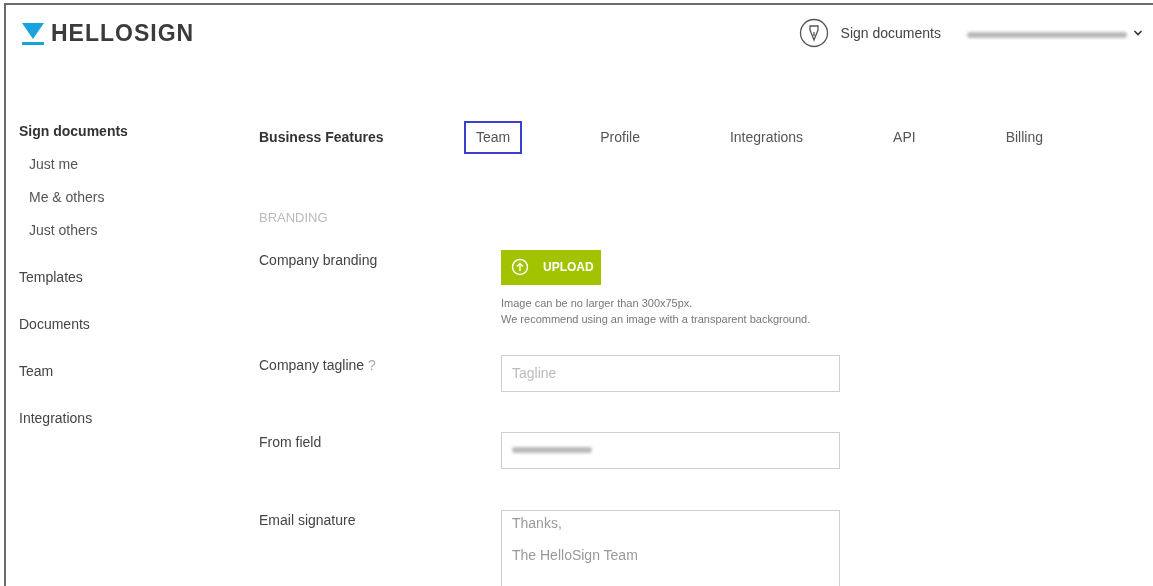 The height and width of the screenshot is (586, 1153). I want to click on hint-text: Image can be no larger than 300x75px., so click(597, 303).